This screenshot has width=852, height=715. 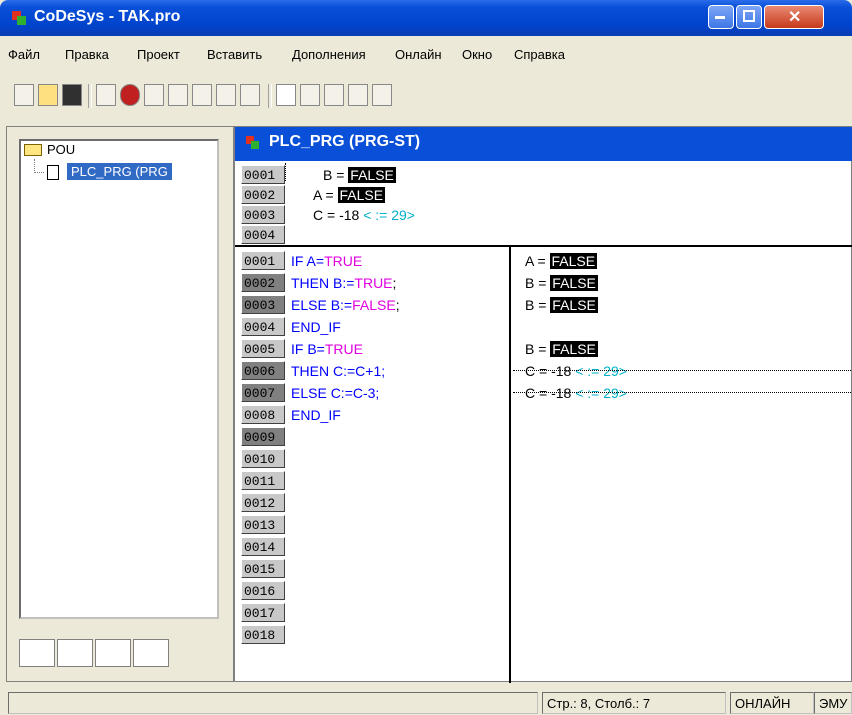 I want to click on current-line-marker, so click(x=682, y=381).